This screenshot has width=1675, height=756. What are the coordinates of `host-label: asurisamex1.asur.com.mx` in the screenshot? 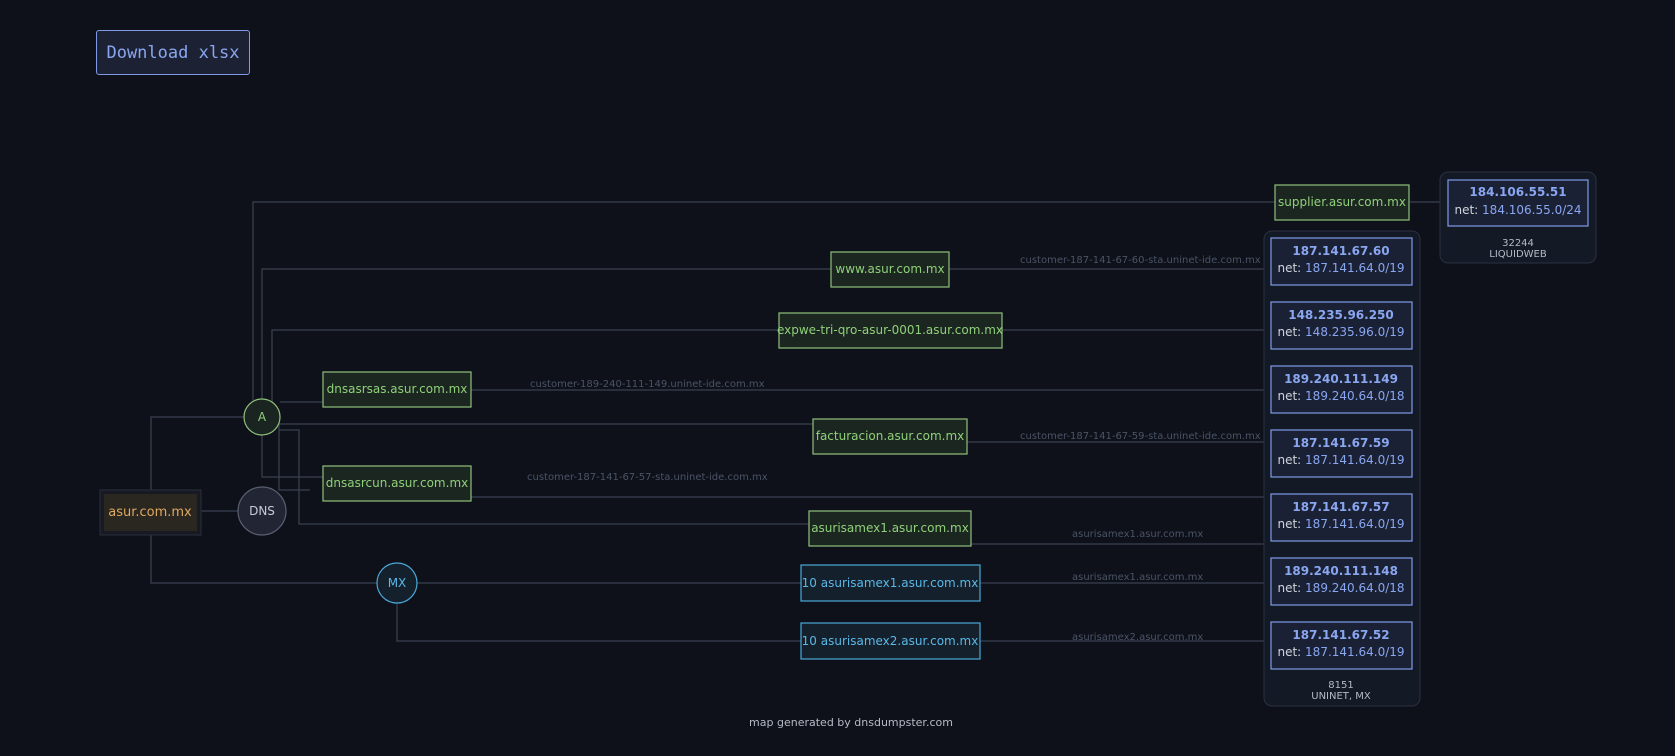 It's located at (890, 528).